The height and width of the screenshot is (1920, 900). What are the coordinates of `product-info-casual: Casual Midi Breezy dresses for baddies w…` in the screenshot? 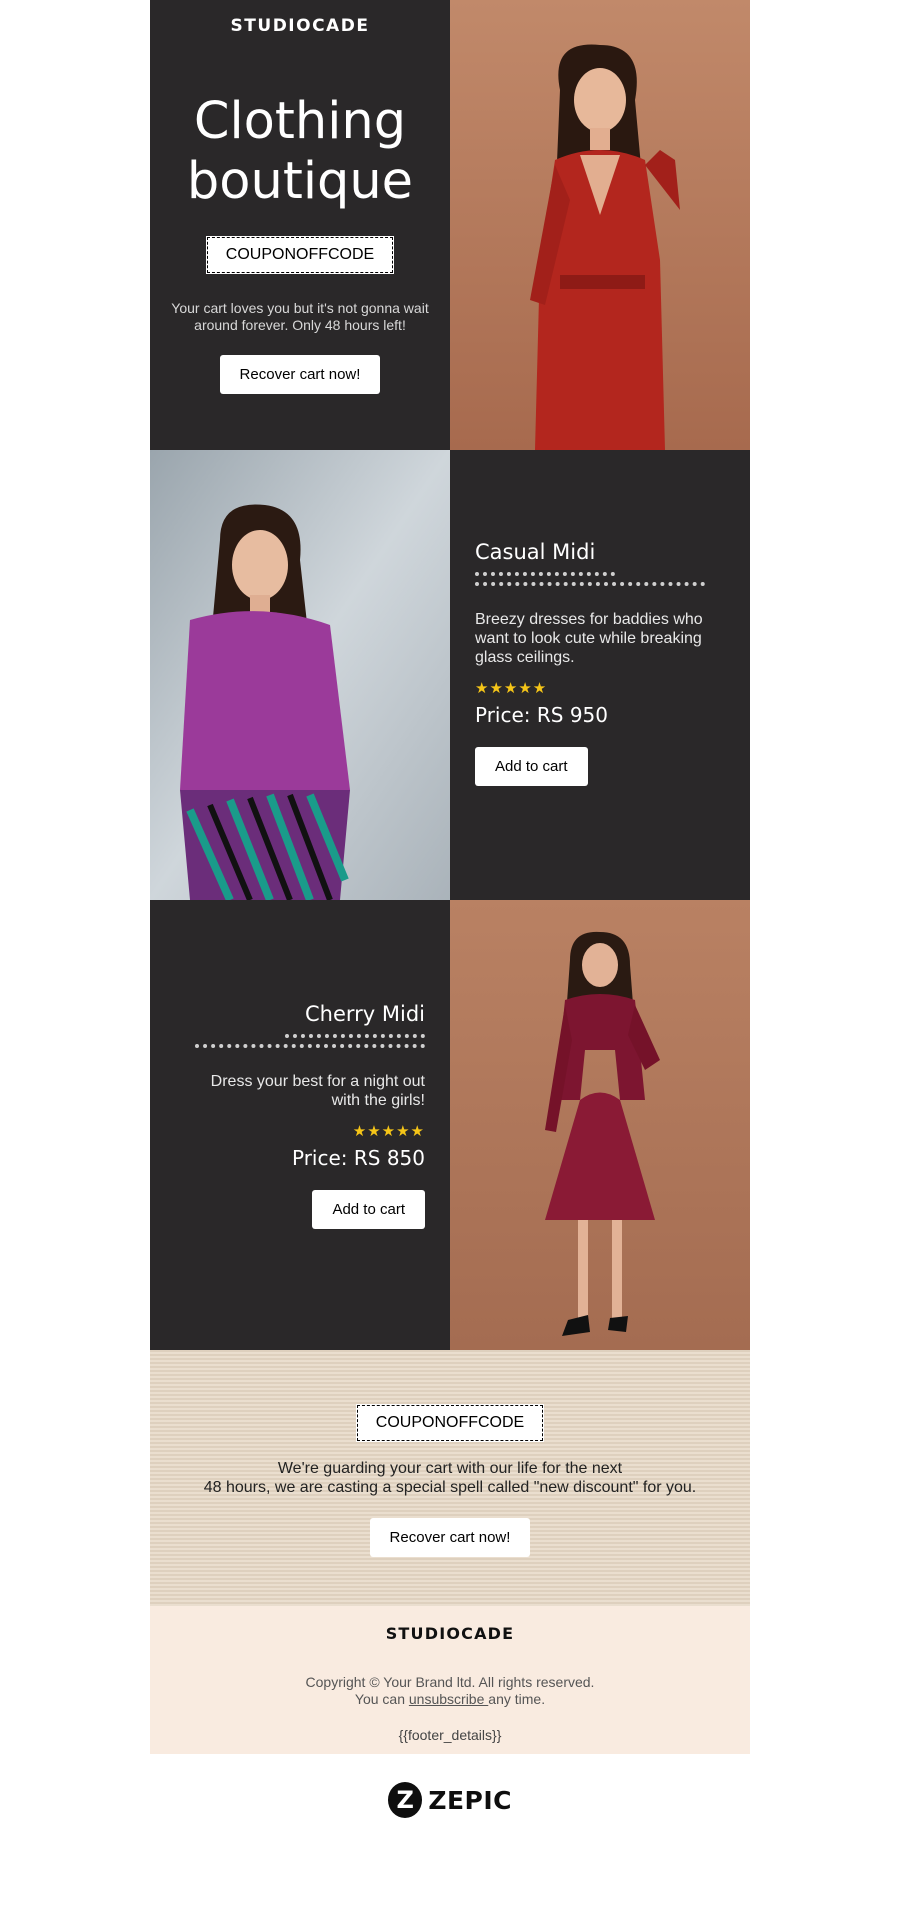 It's located at (600, 675).